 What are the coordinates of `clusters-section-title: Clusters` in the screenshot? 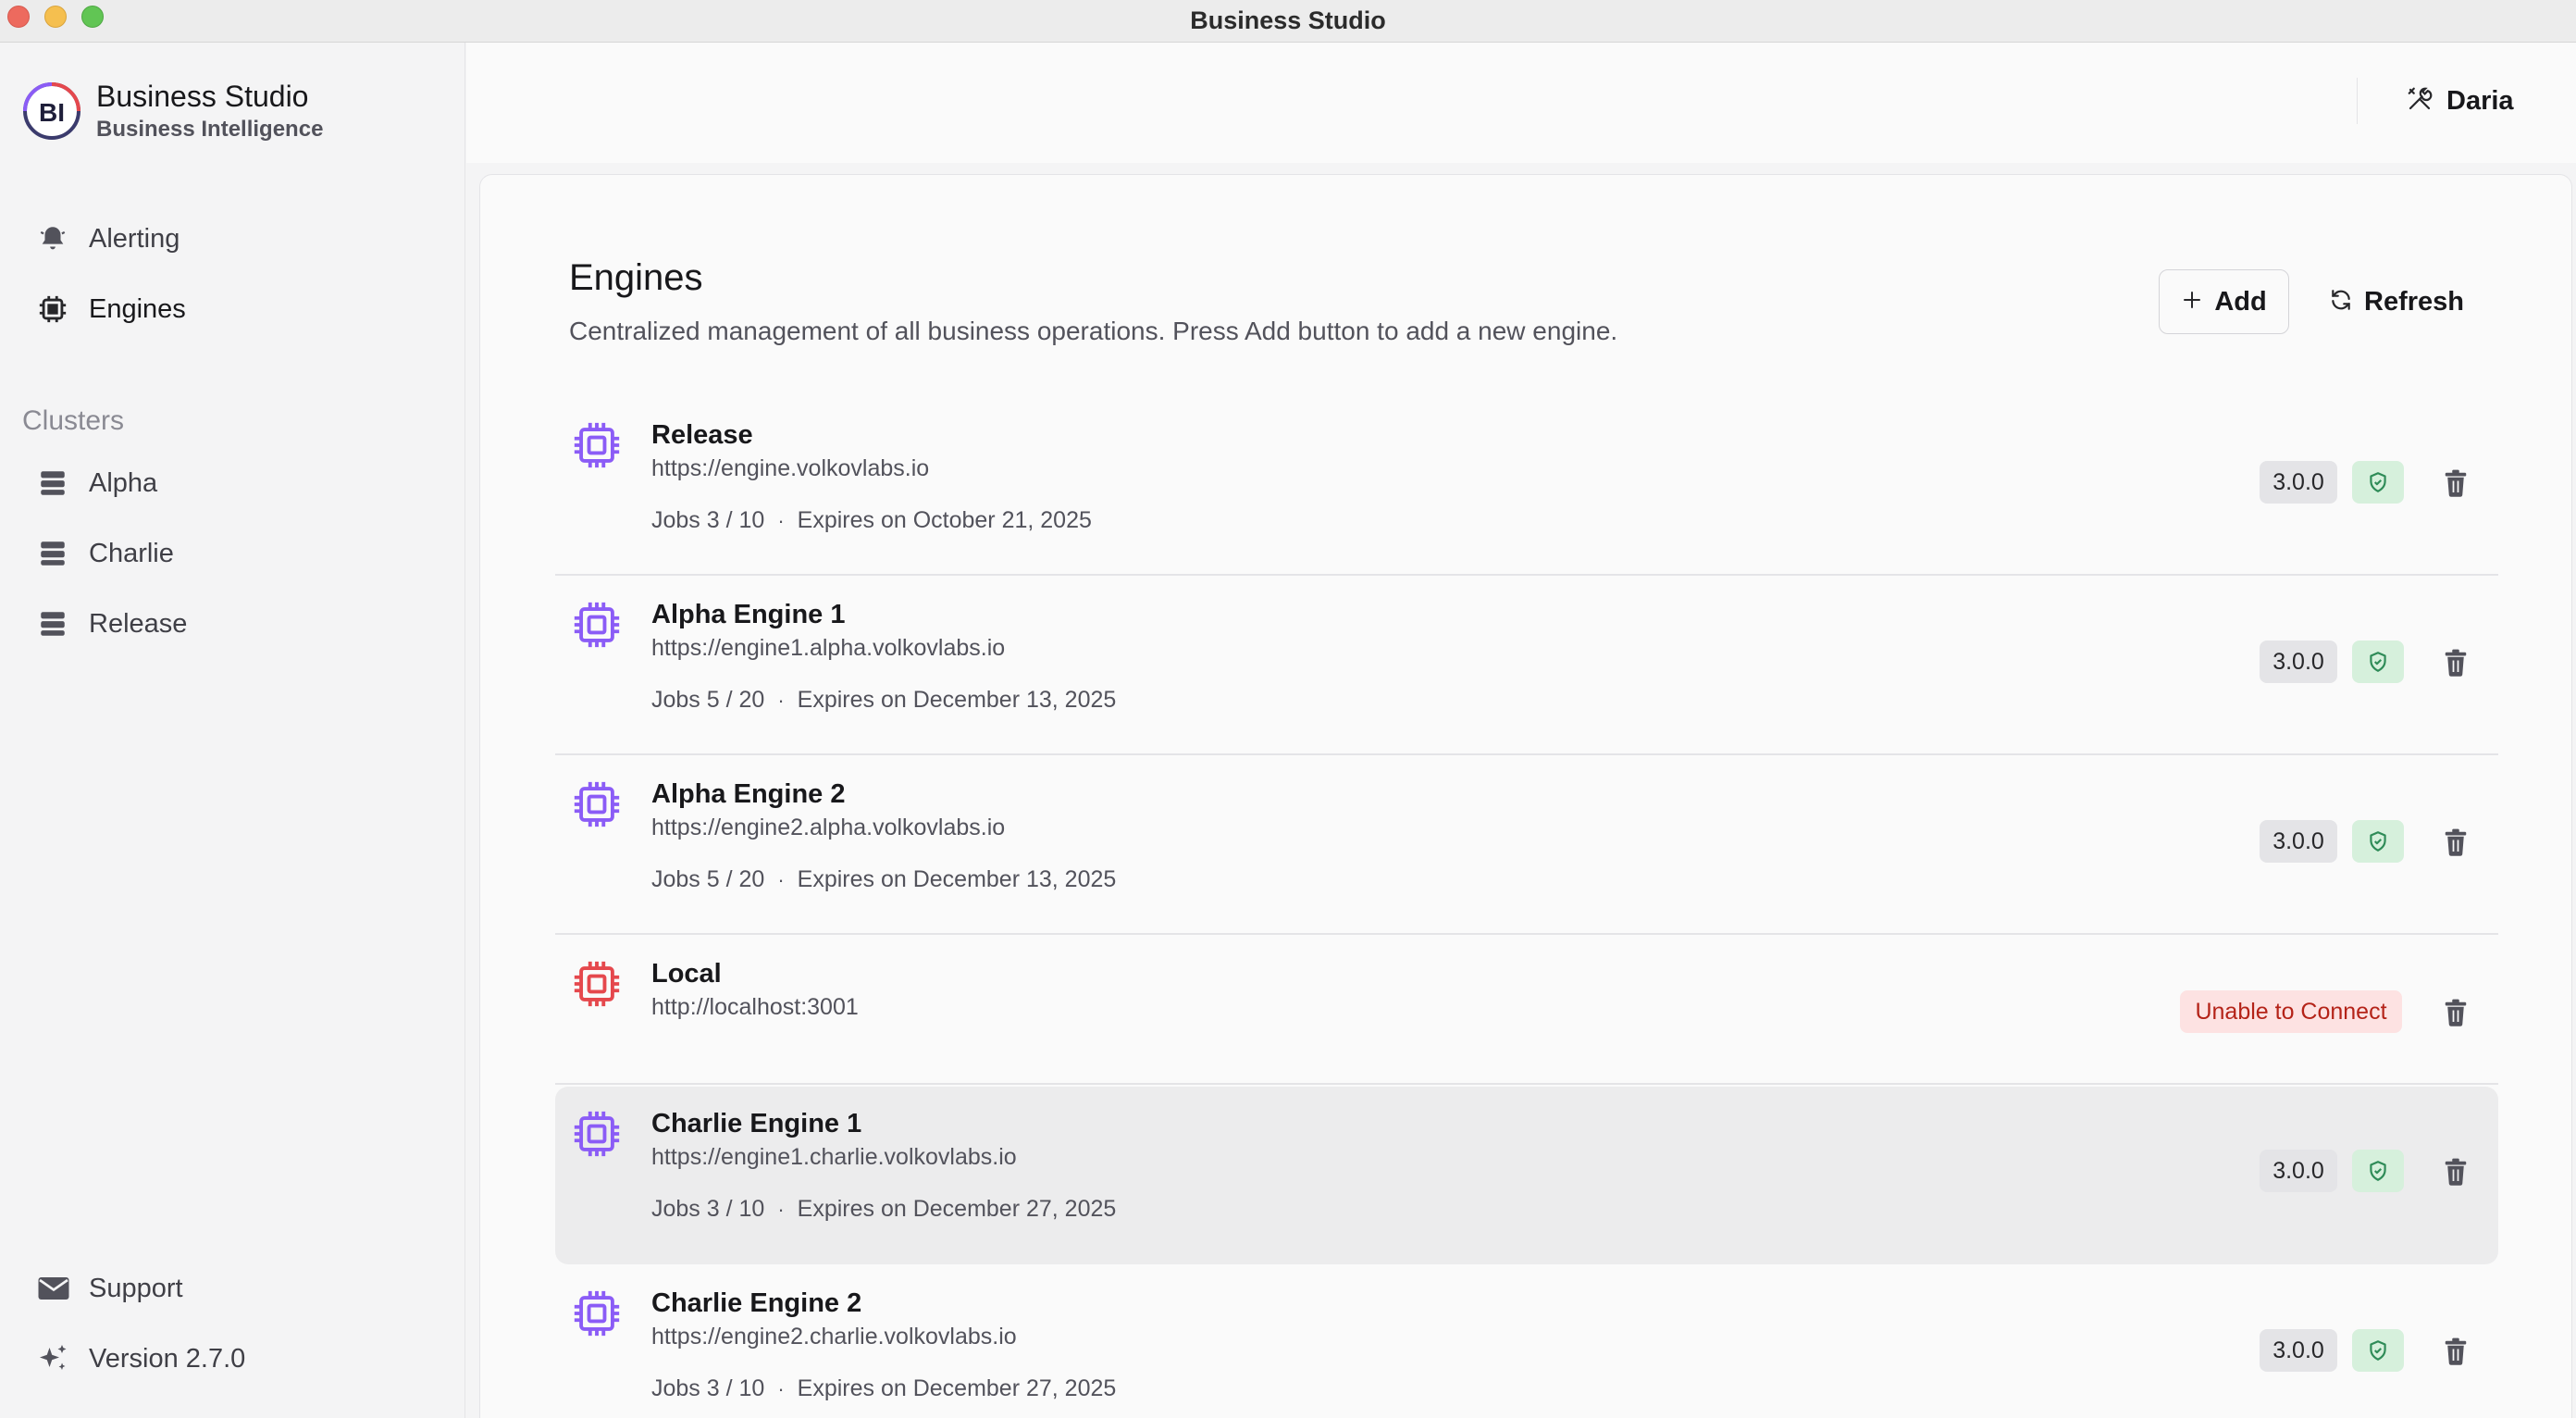 It's located at (73, 421).